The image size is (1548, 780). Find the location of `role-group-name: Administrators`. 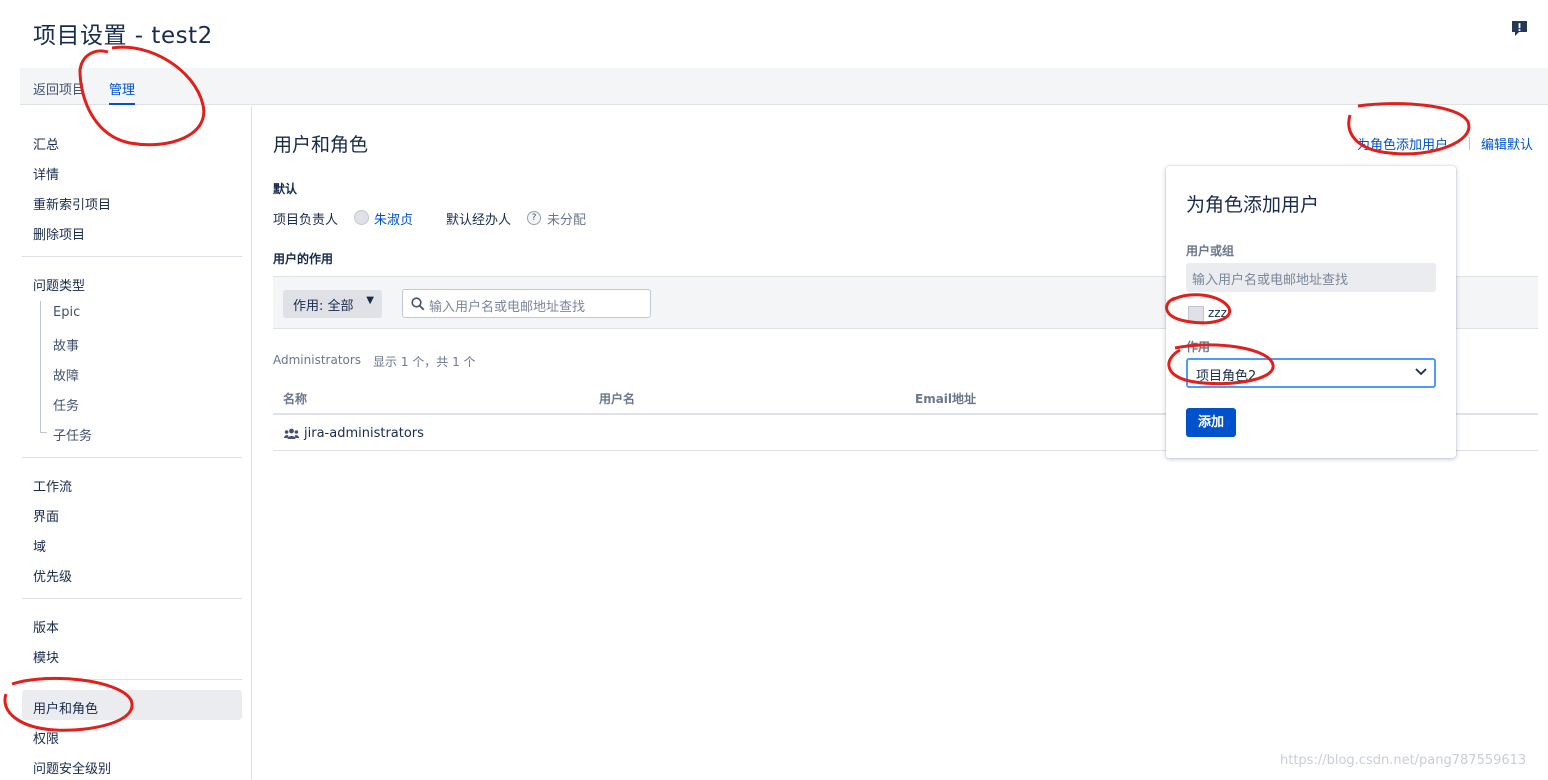

role-group-name: Administrators is located at coordinates (317, 360).